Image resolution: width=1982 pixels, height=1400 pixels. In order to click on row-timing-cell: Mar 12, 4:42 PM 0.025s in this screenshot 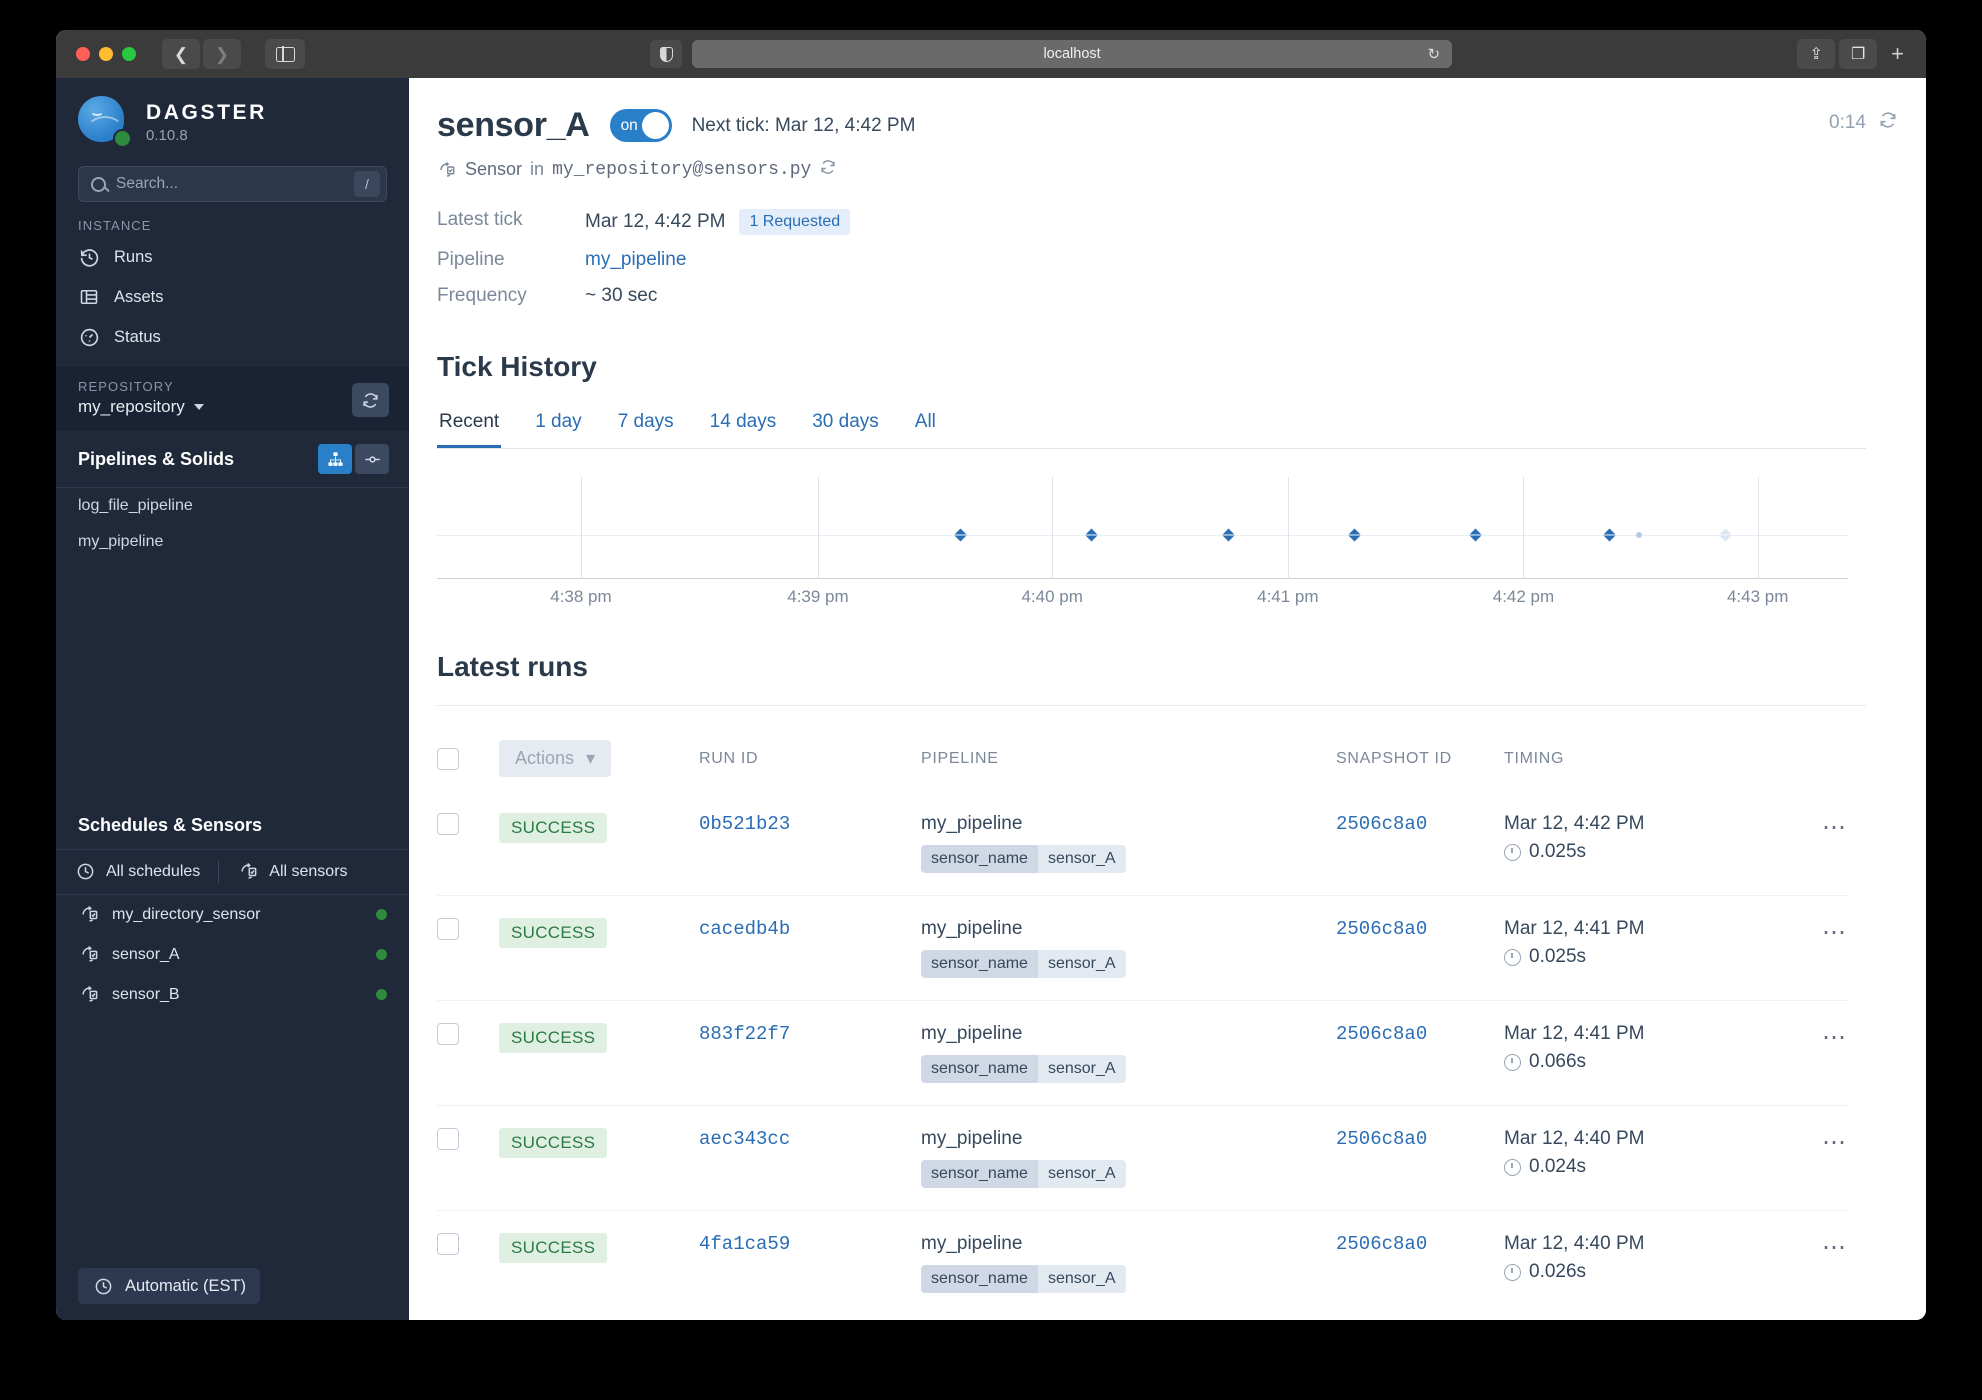, I will do `click(1641, 838)`.